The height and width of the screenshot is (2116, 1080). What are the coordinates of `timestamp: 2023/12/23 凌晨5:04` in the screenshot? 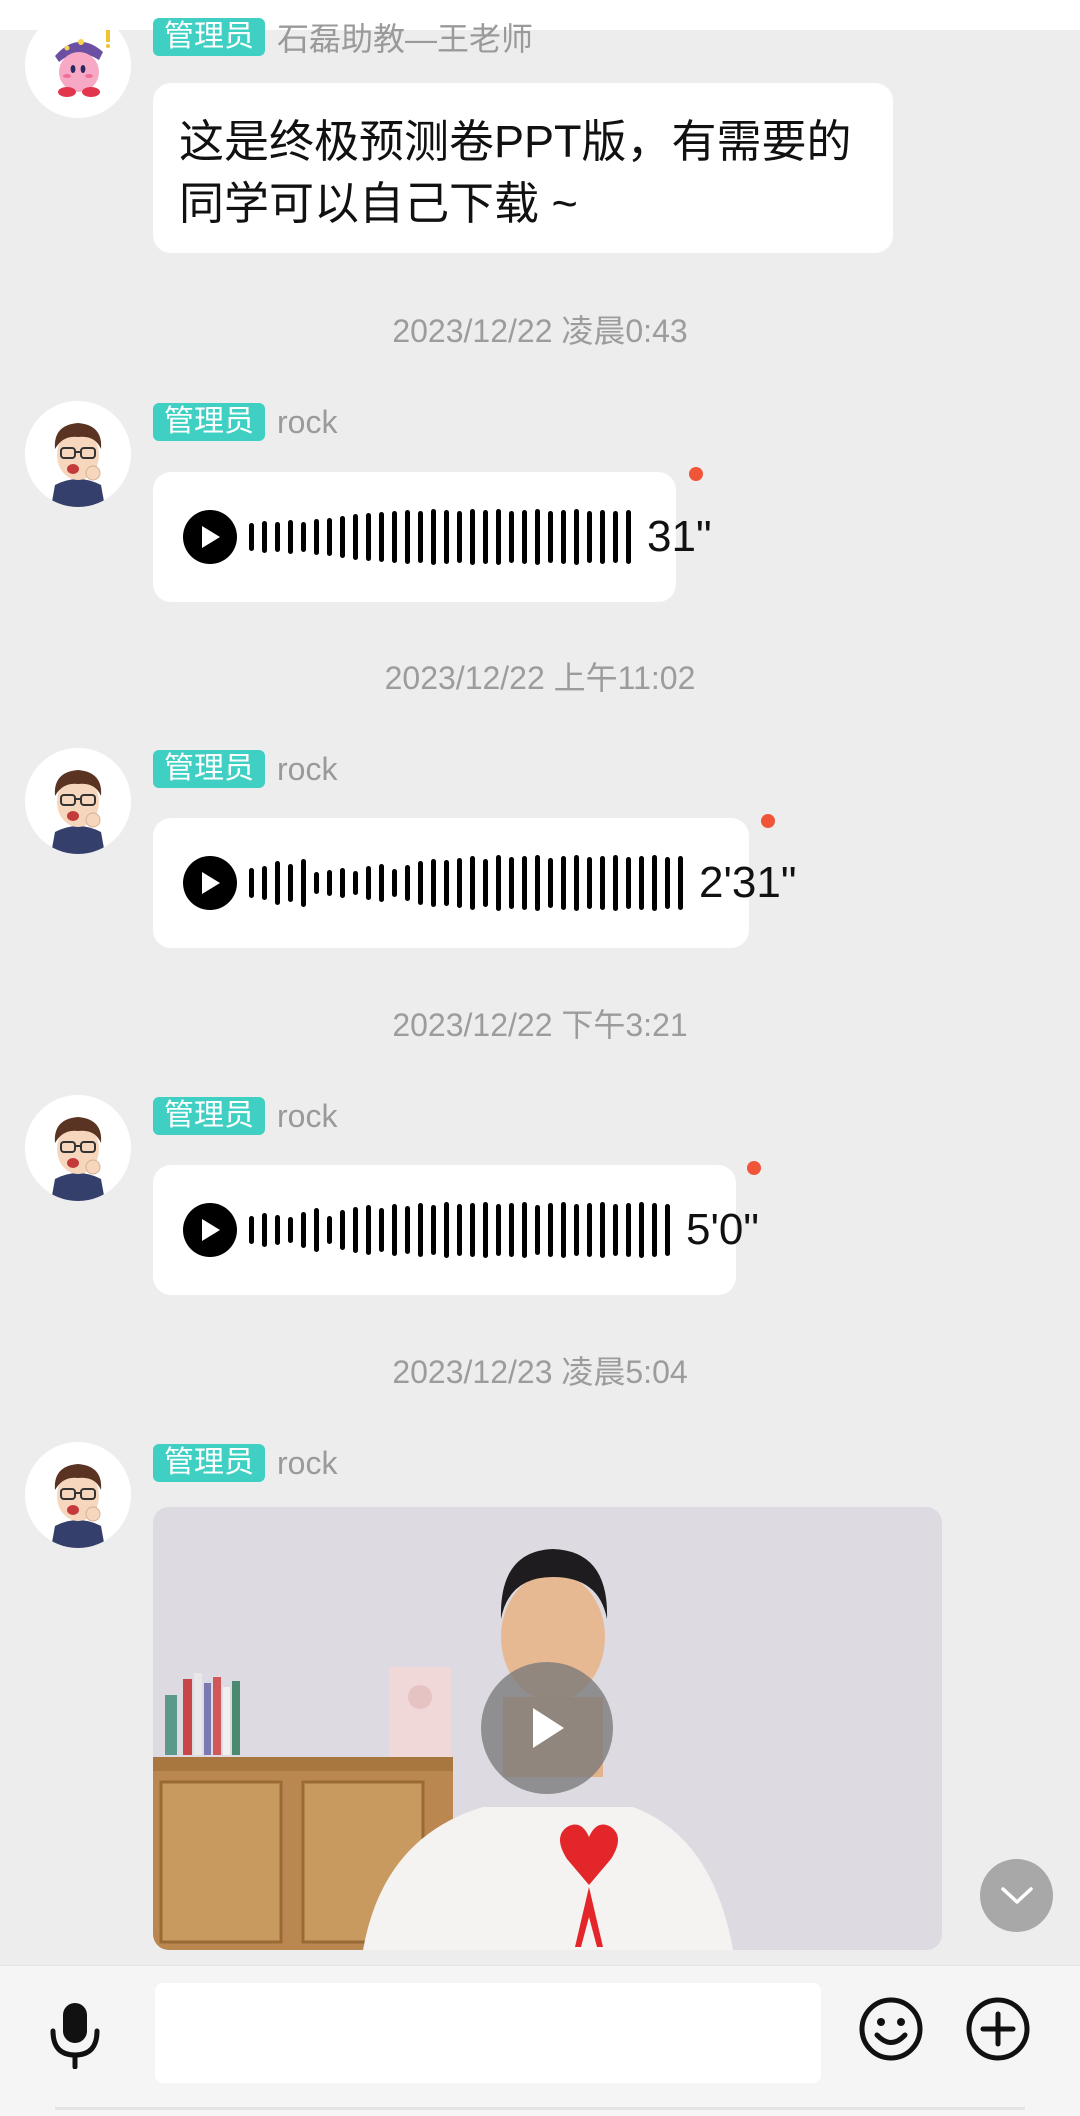 It's located at (540, 1372).